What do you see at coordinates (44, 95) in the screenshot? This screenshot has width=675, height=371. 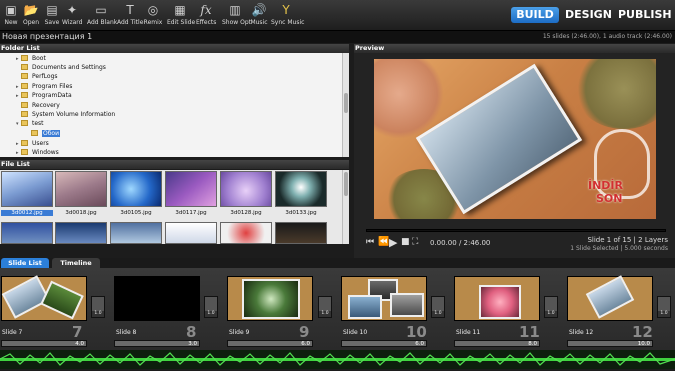 I see `folder-item: ▸ ProgramData` at bounding box center [44, 95].